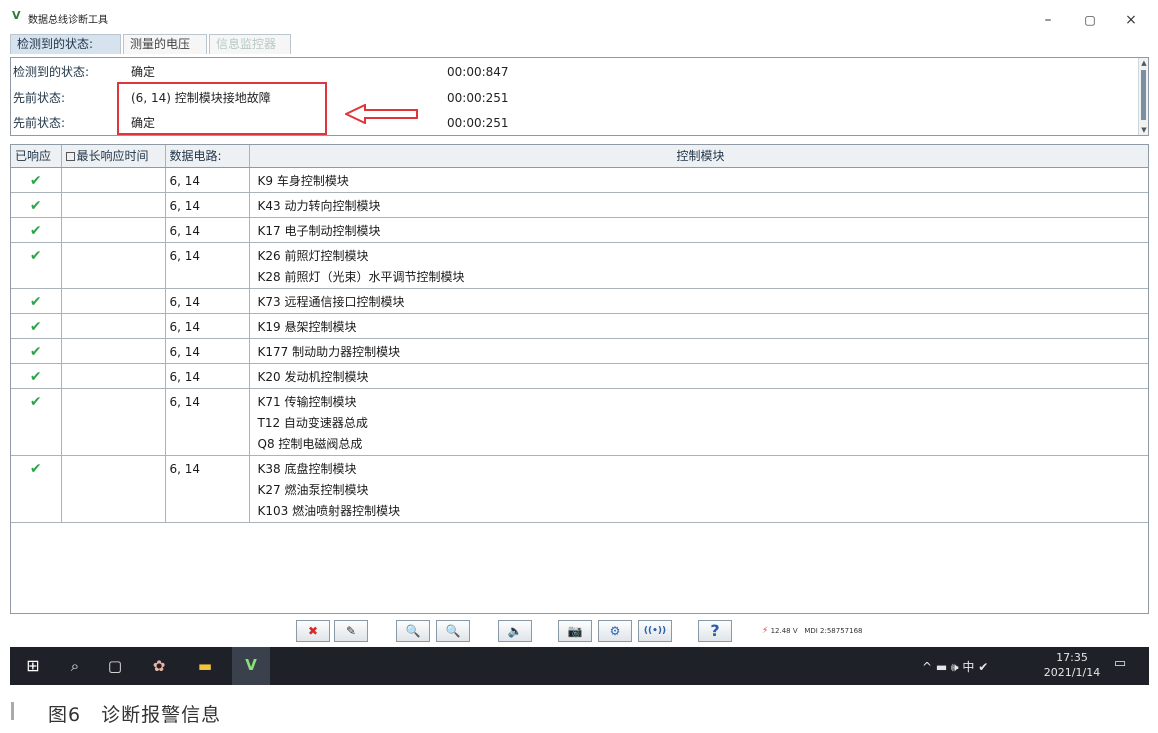 The image size is (1158, 733). What do you see at coordinates (33, 666) in the screenshot?
I see `start-menu-icon: ⊞` at bounding box center [33, 666].